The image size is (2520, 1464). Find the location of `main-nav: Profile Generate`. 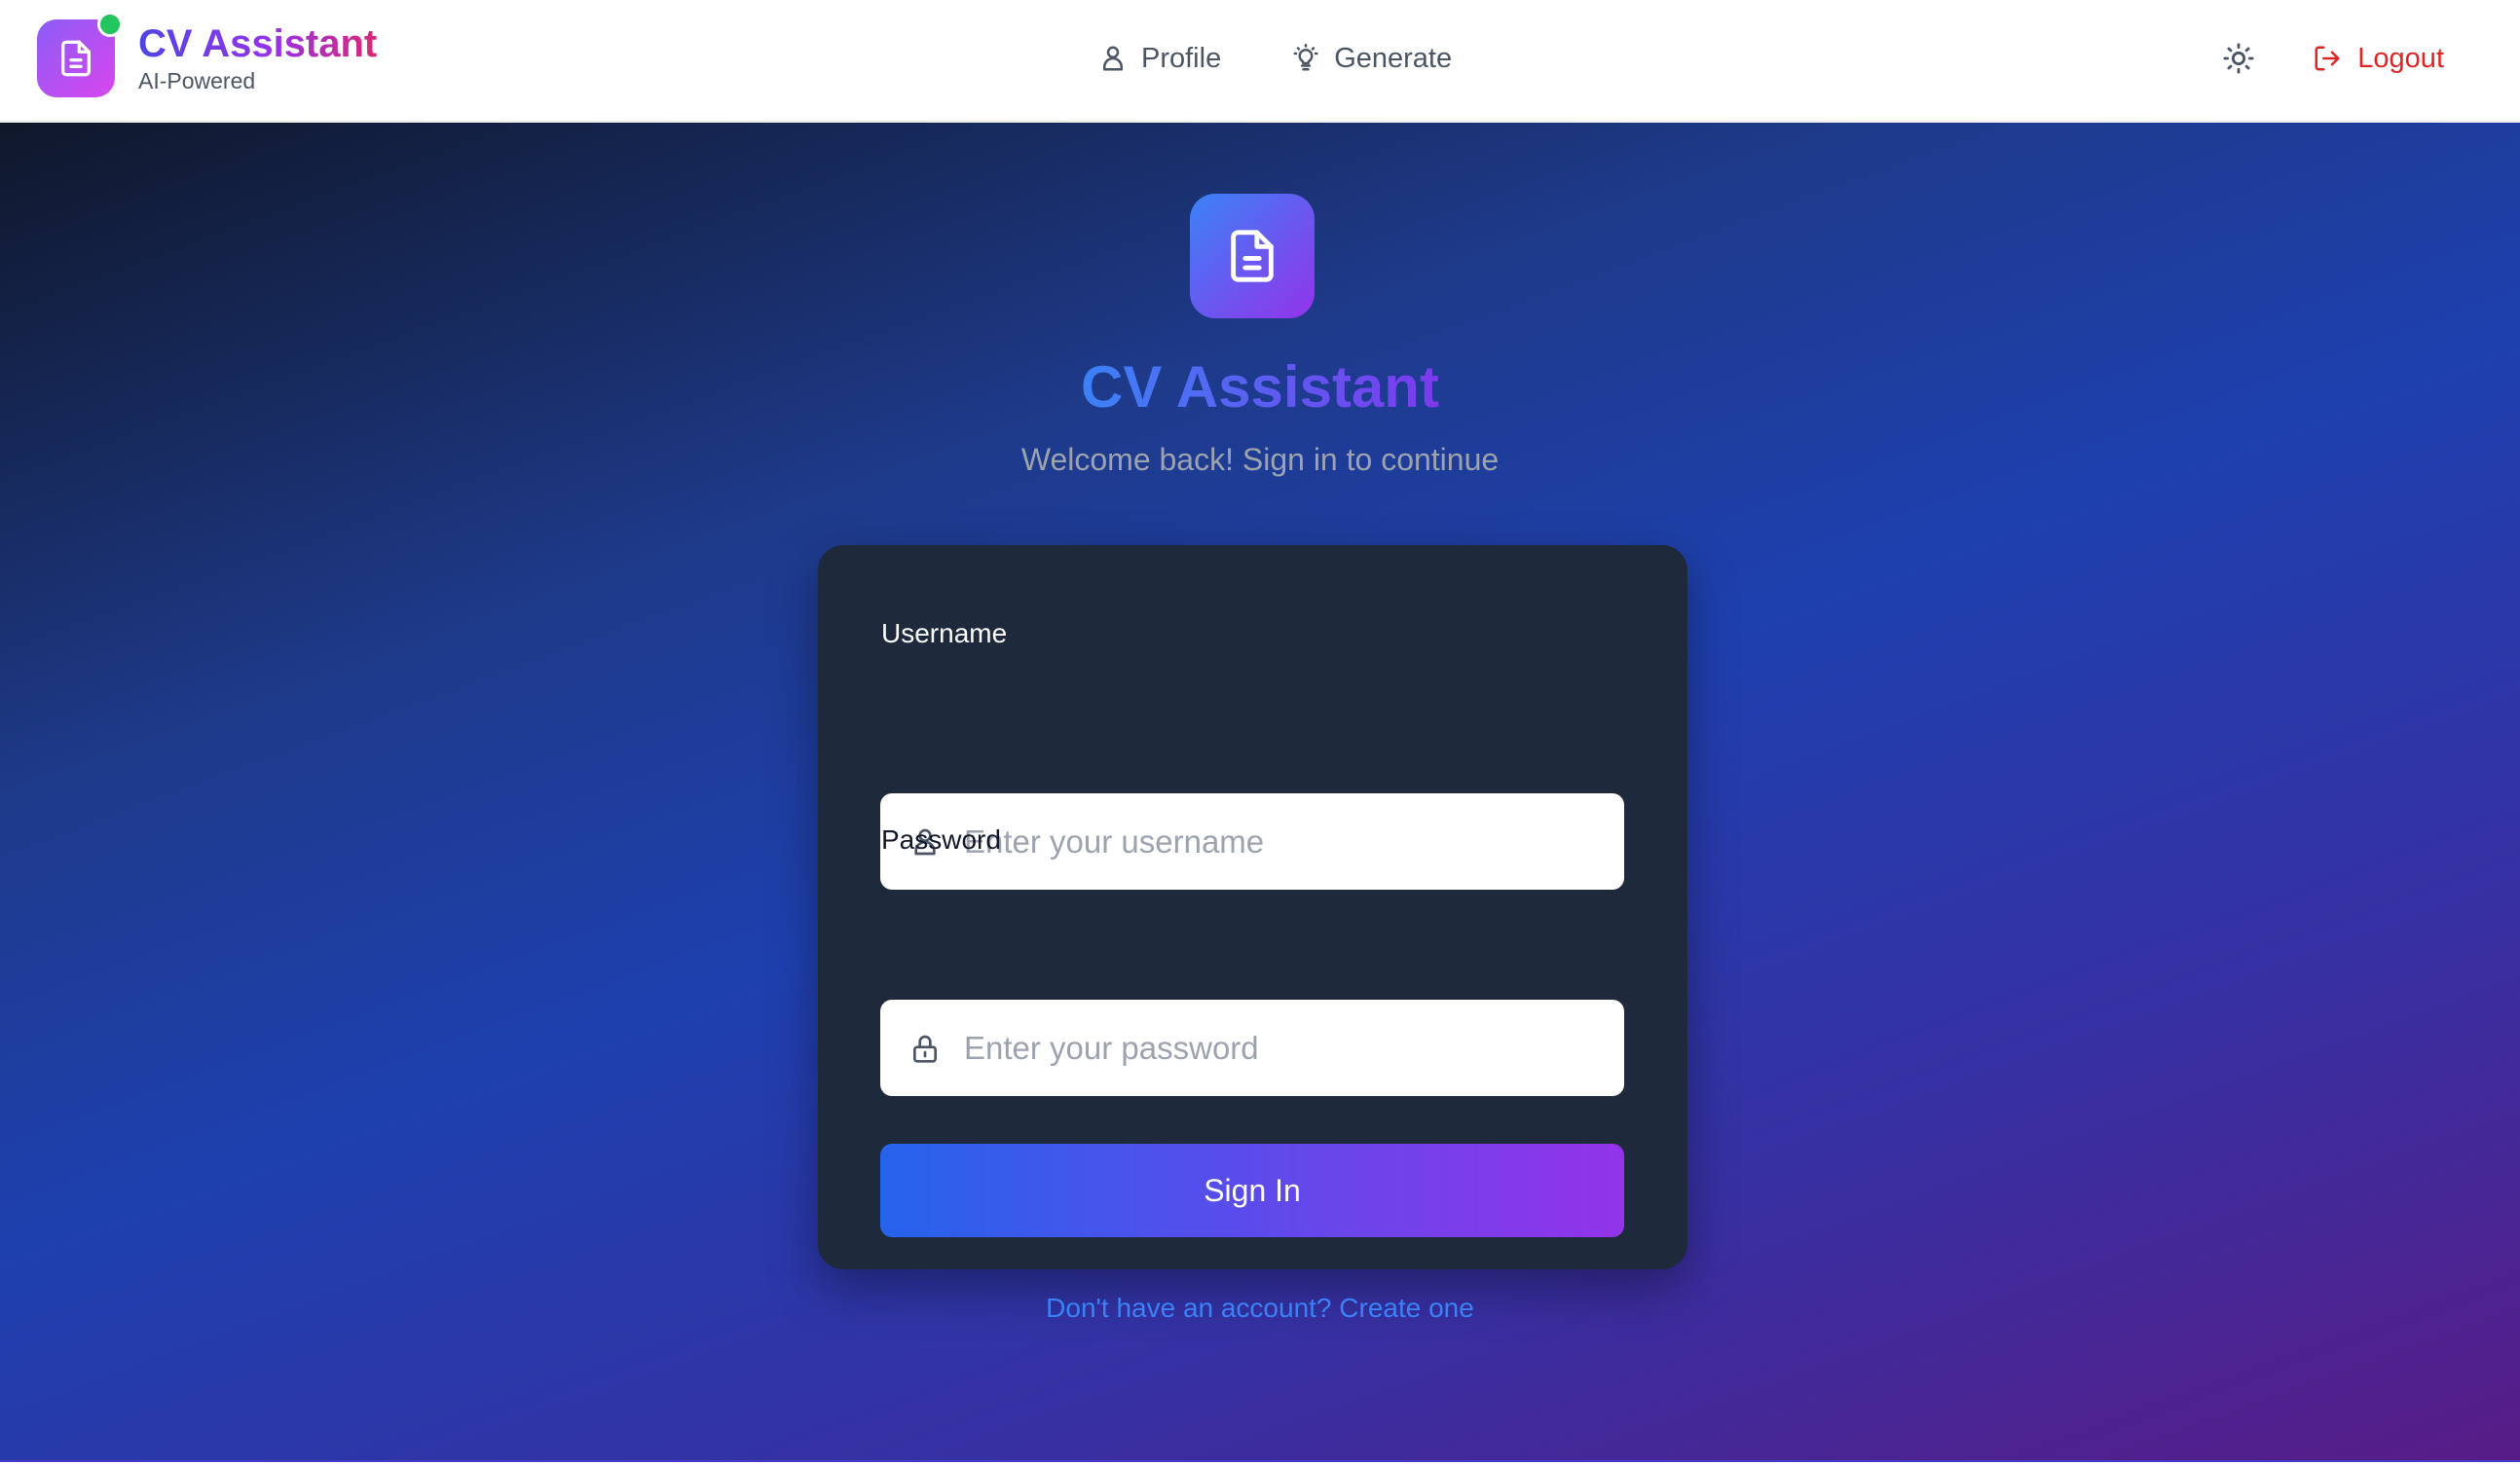

main-nav: Profile Generate is located at coordinates (1310, 59).